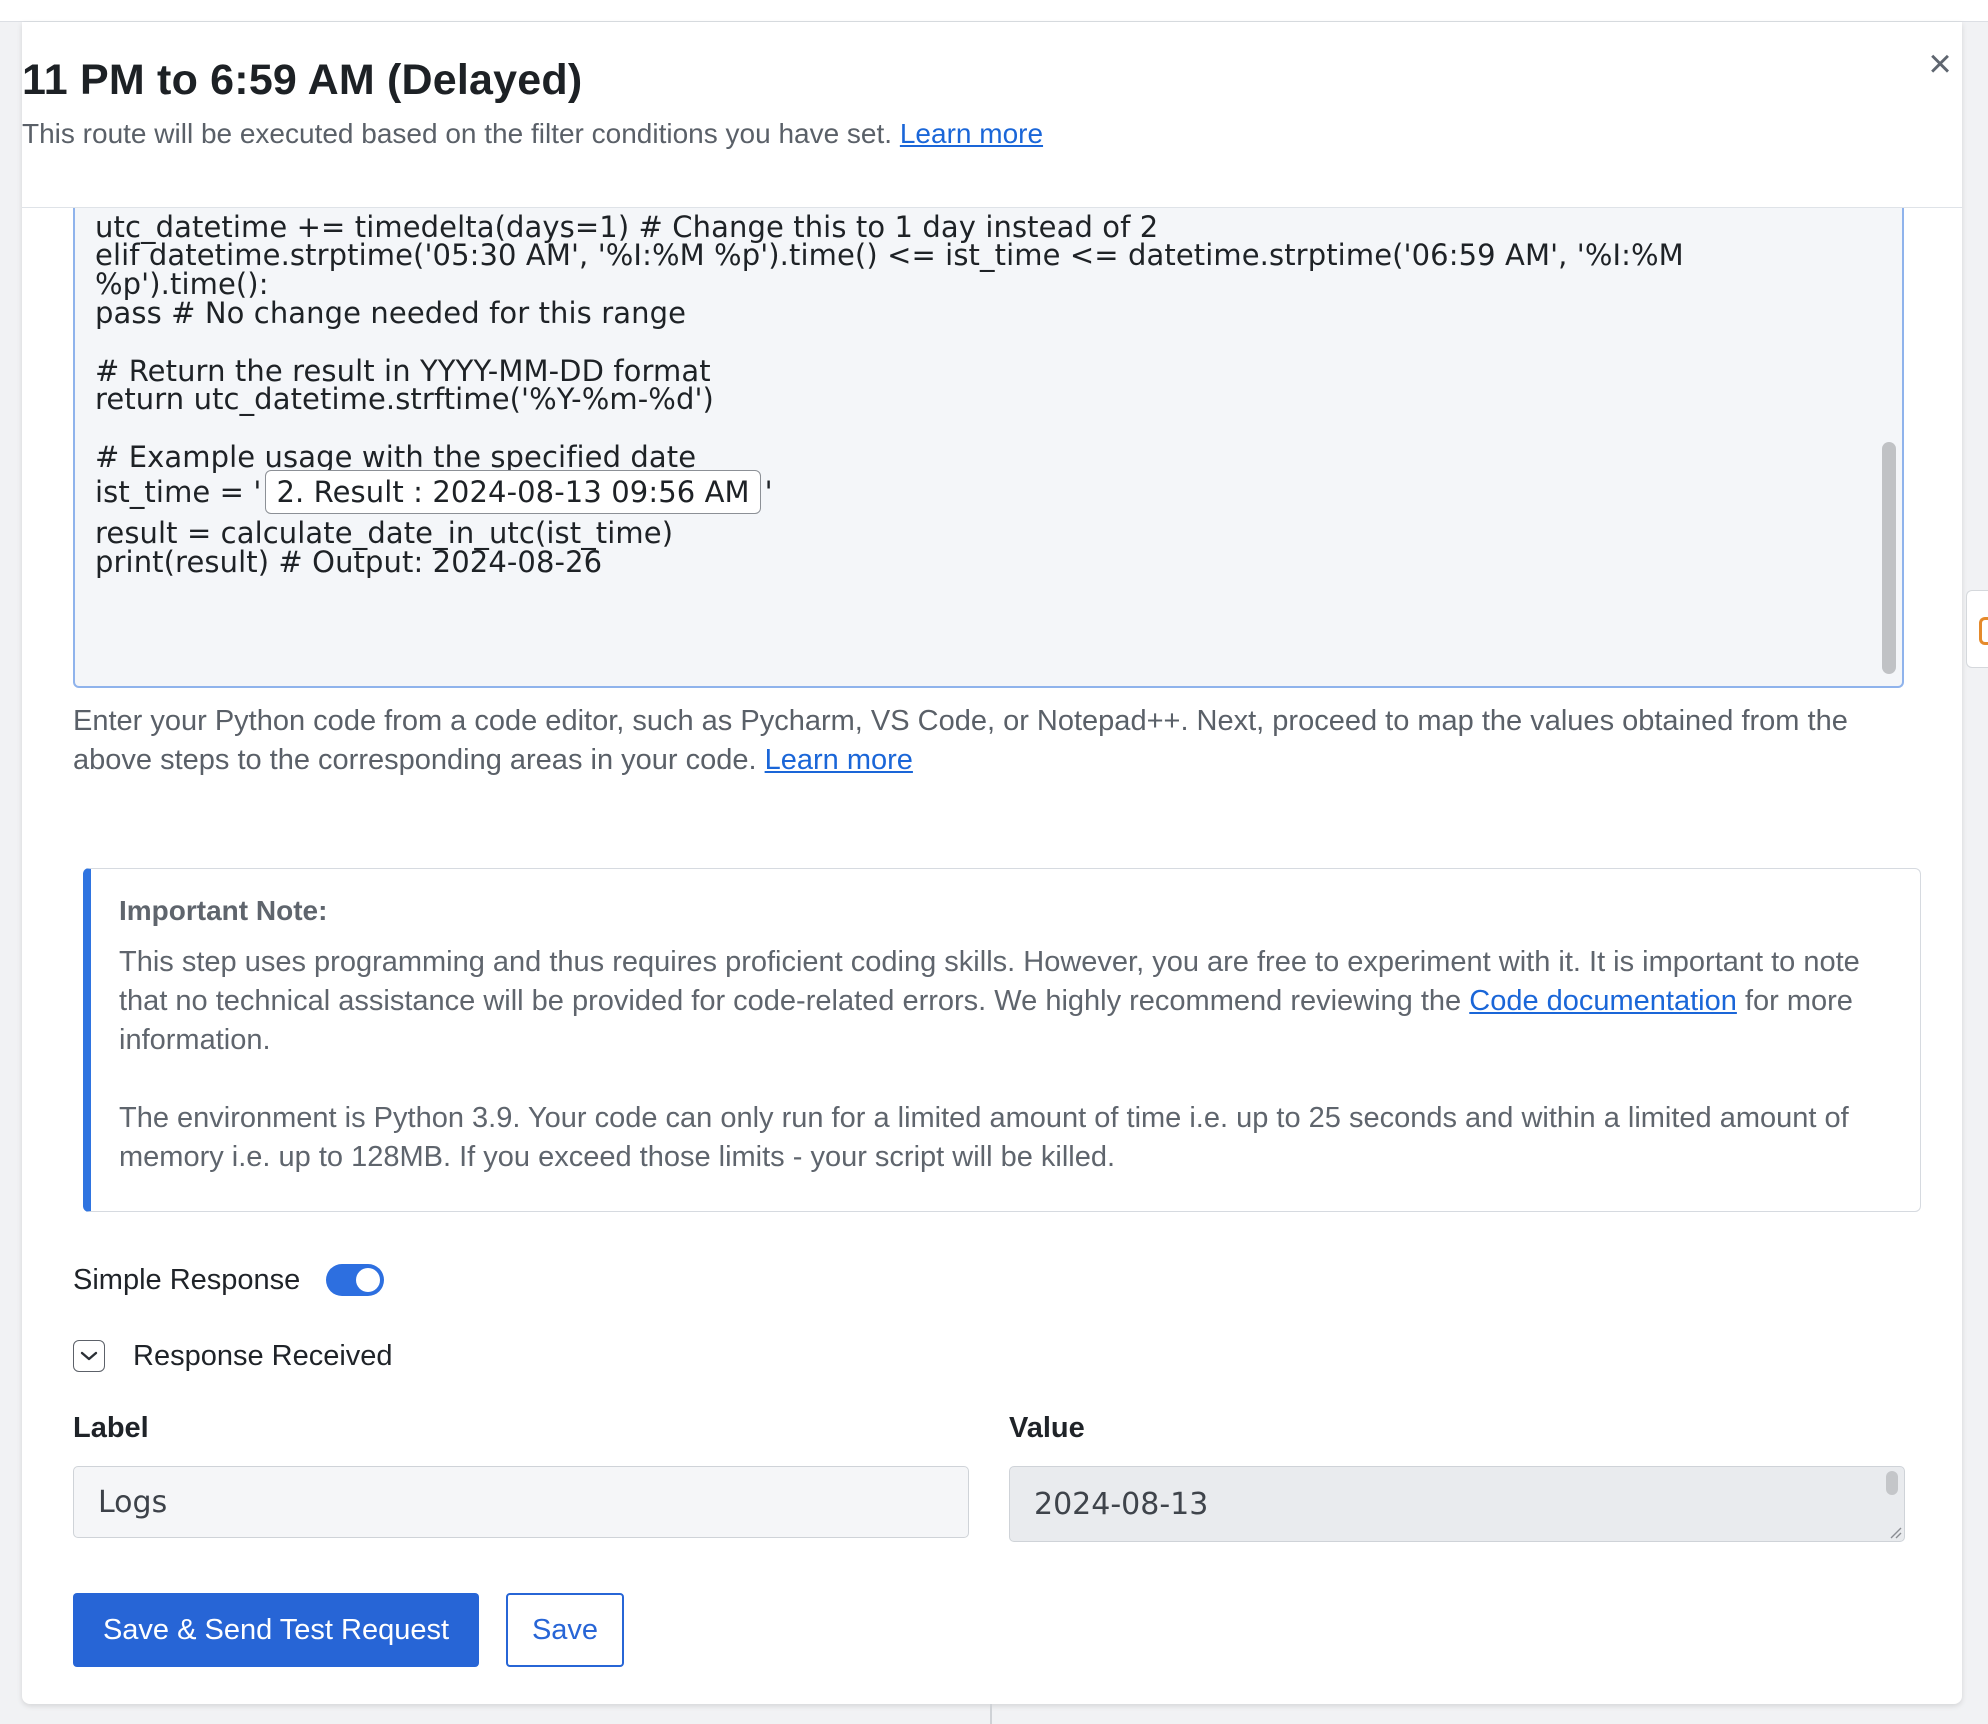  Describe the element at coordinates (565, 1630) in the screenshot. I see `save-button: Save` at that location.